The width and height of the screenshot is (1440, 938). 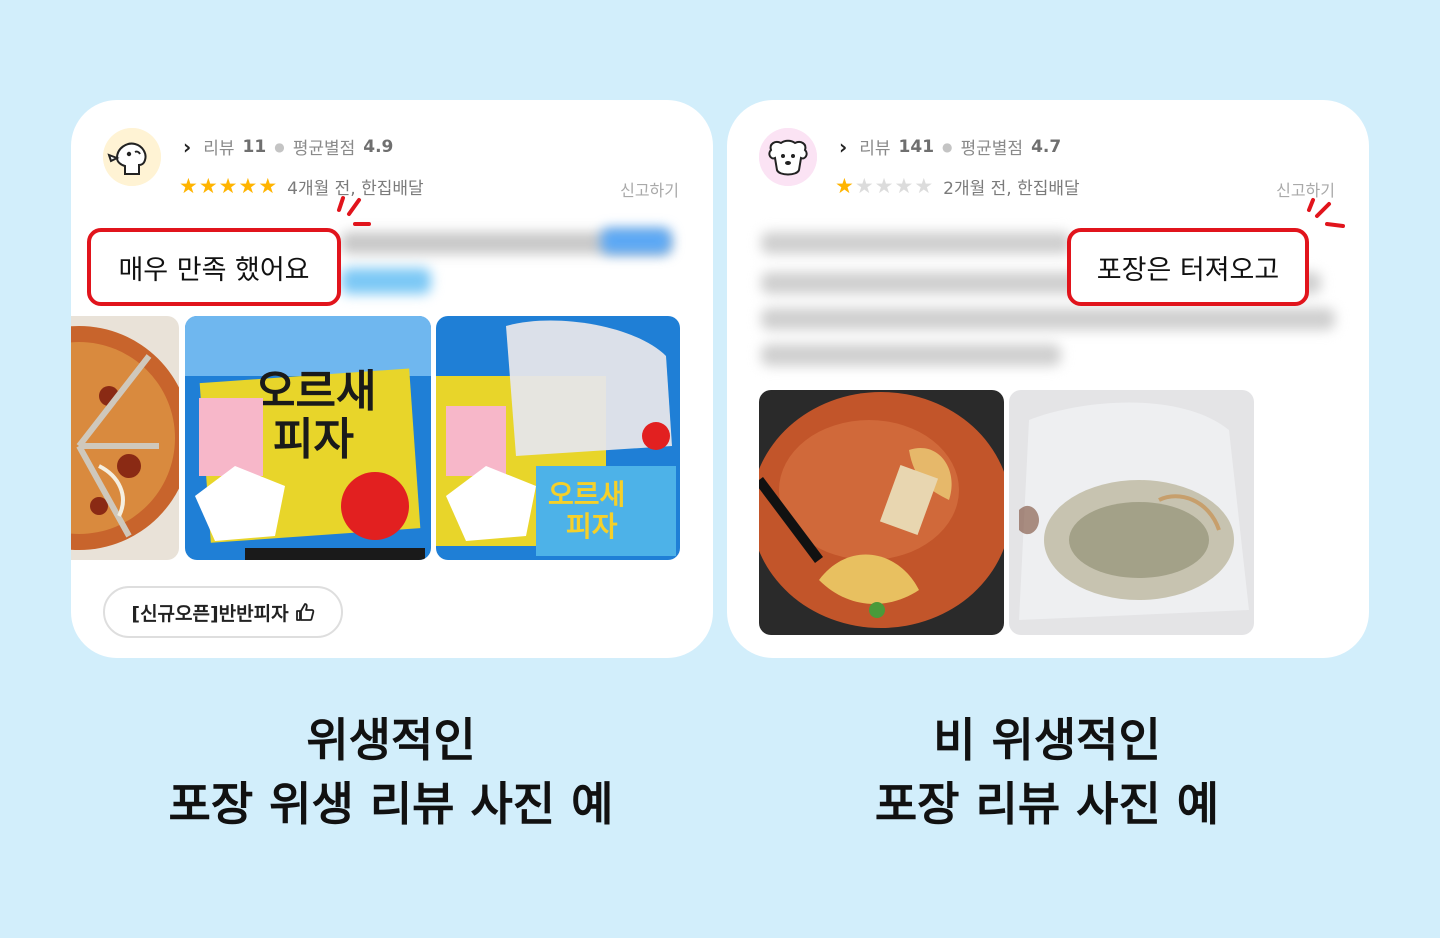 What do you see at coordinates (378, 146) in the screenshot?
I see `avg-rating-value: 4.9` at bounding box center [378, 146].